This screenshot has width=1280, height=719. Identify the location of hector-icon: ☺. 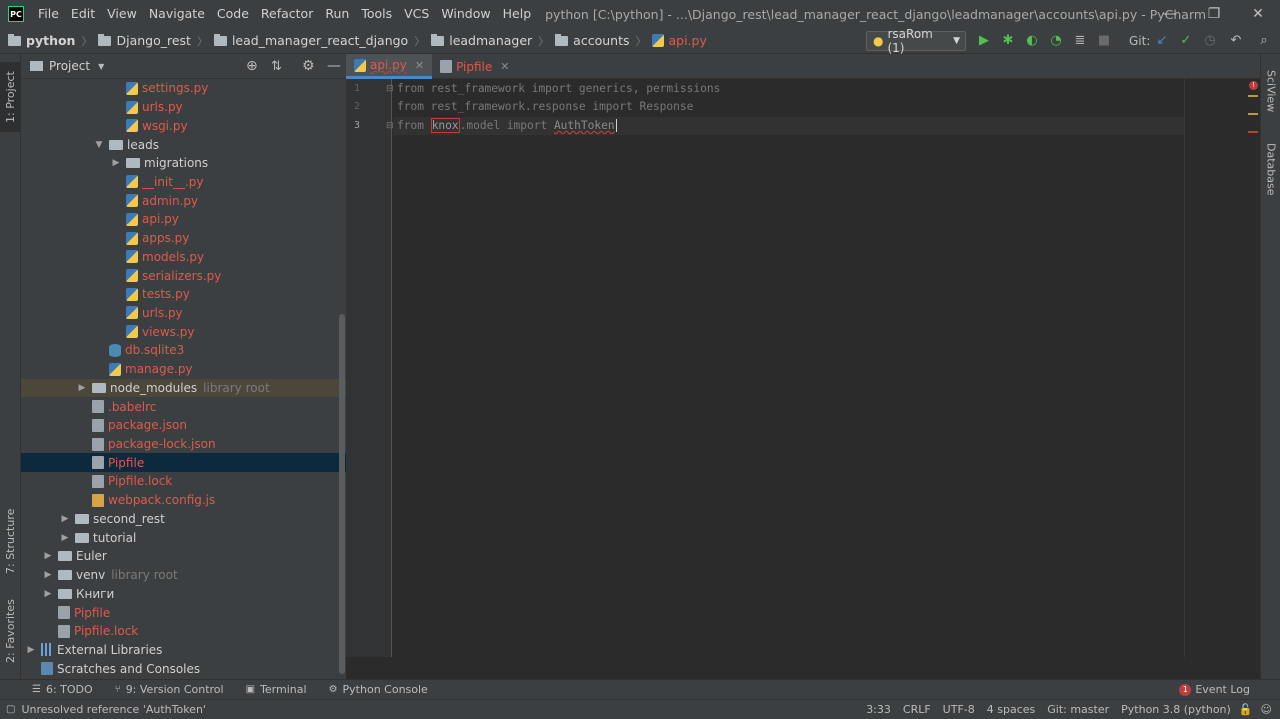
(1266, 709).